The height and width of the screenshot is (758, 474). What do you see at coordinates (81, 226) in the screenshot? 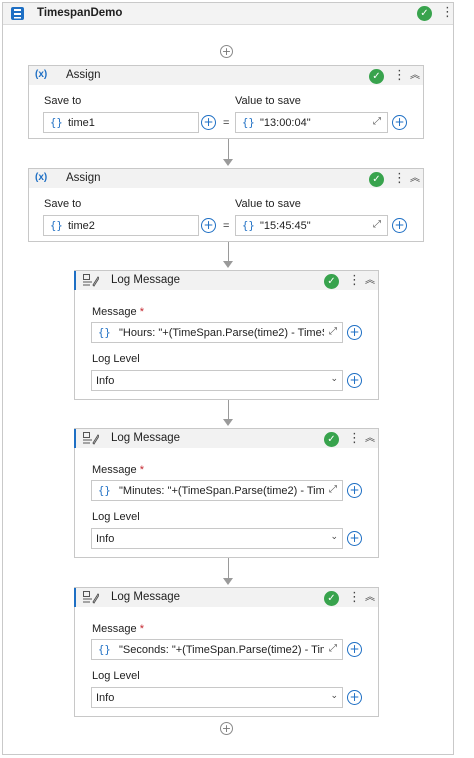
I see `save-to-value: time2` at bounding box center [81, 226].